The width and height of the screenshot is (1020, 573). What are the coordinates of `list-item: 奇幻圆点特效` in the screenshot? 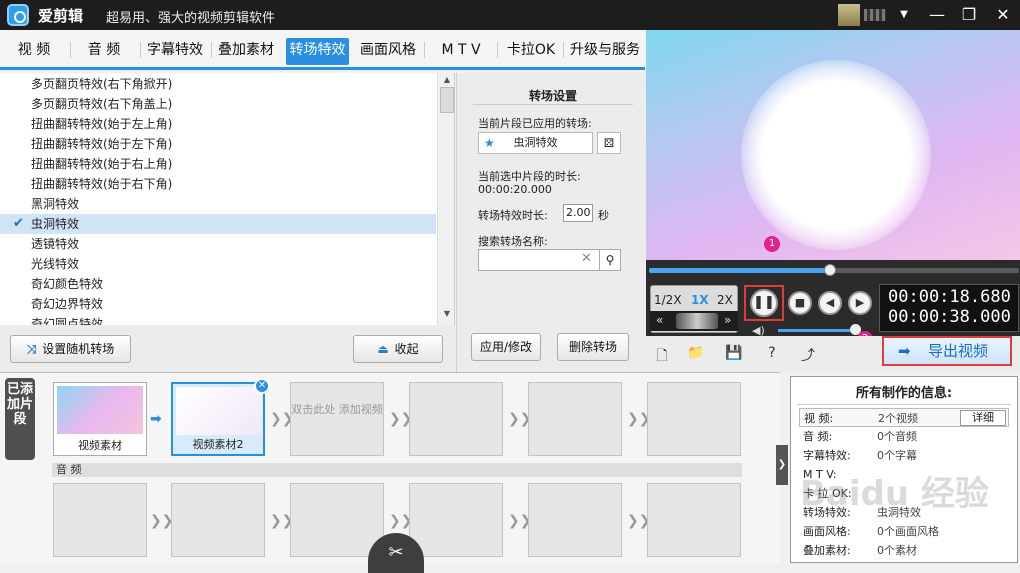 It's located at (218, 319).